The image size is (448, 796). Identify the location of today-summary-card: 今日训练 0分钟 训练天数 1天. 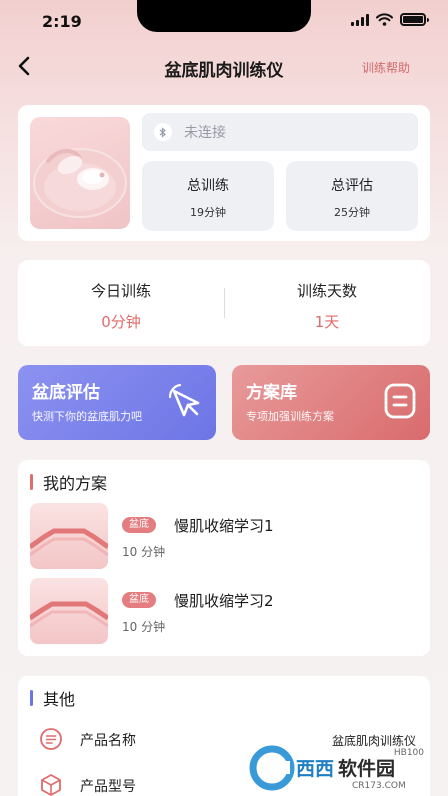
(224, 303).